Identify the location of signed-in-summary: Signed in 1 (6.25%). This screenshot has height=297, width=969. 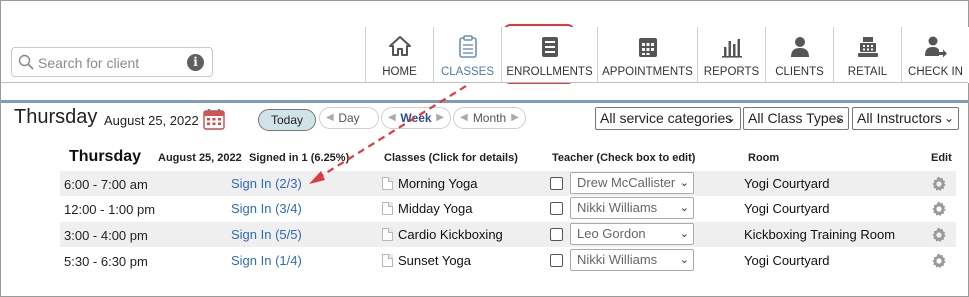
(299, 158).